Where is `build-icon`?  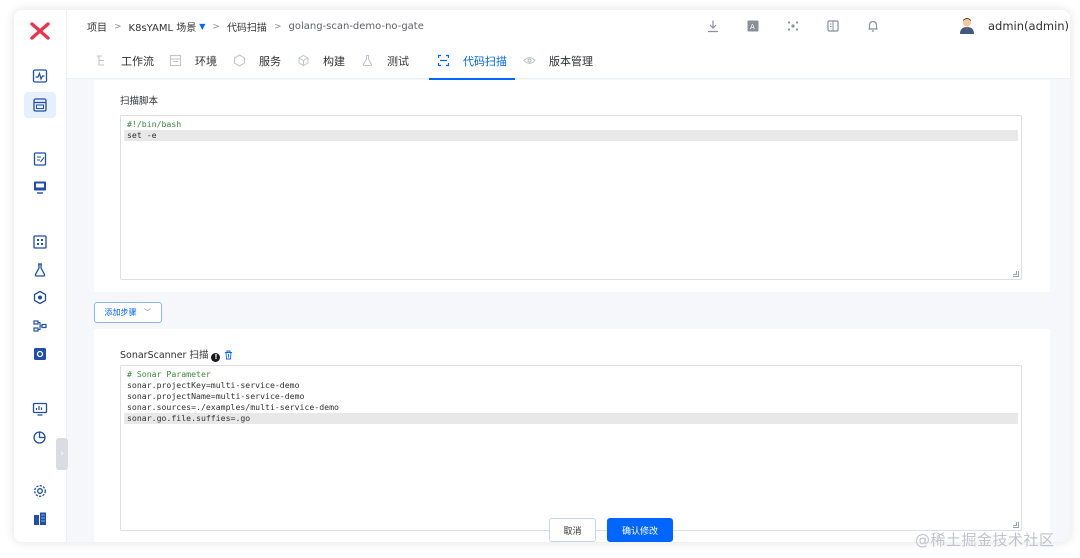 build-icon is located at coordinates (303, 61).